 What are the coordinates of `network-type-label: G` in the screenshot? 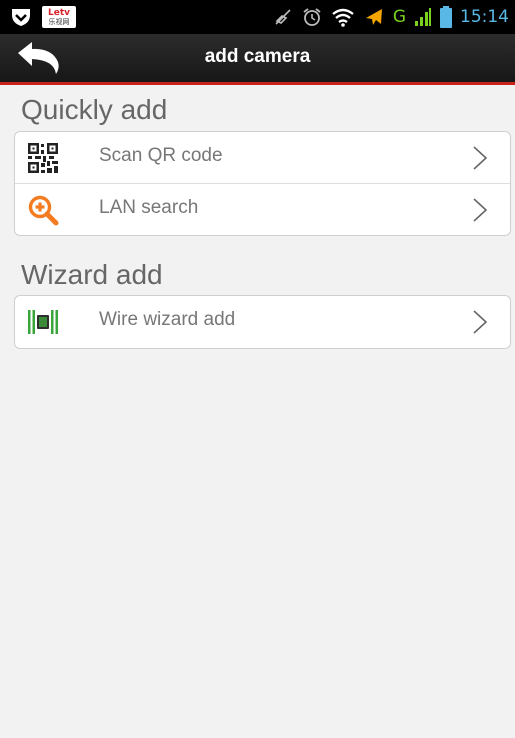 It's located at (399, 17).